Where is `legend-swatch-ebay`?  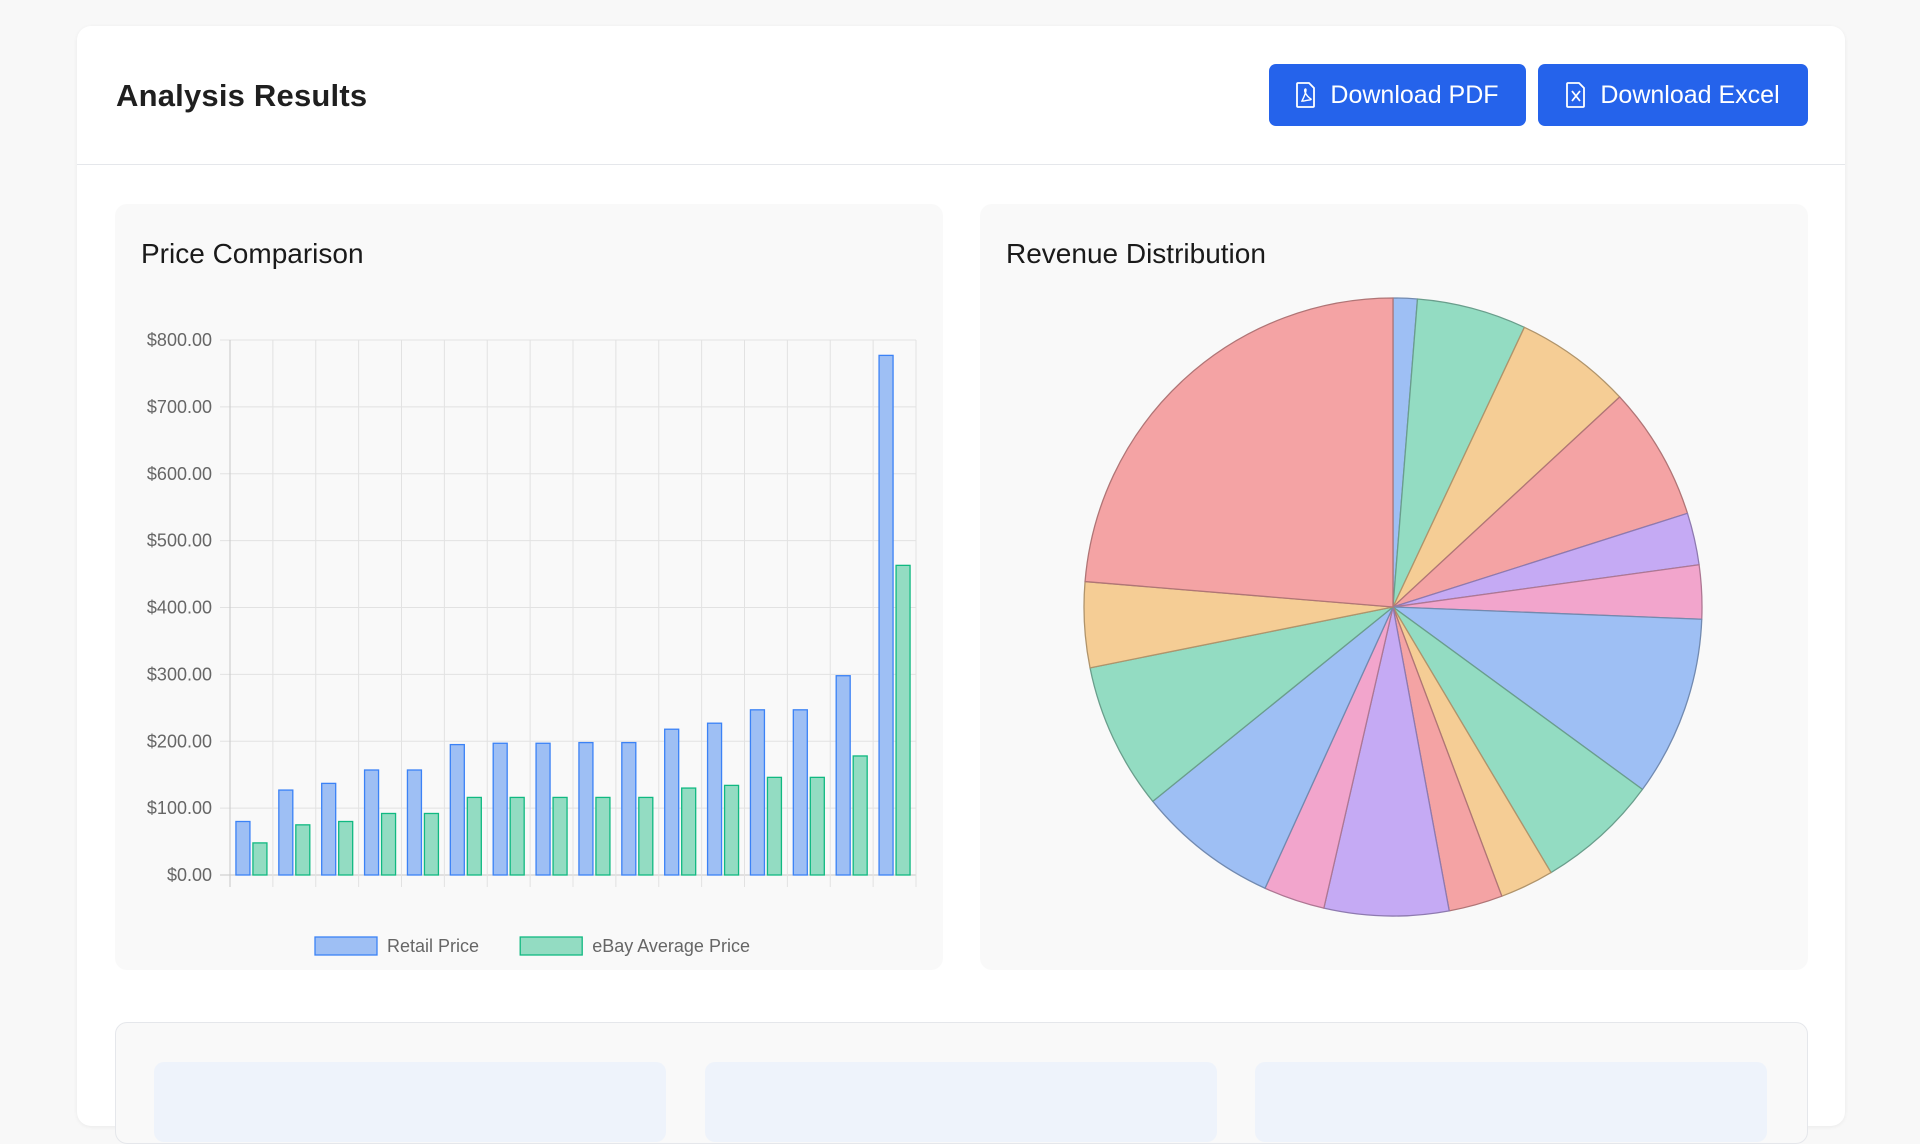 legend-swatch-ebay is located at coordinates (551, 946).